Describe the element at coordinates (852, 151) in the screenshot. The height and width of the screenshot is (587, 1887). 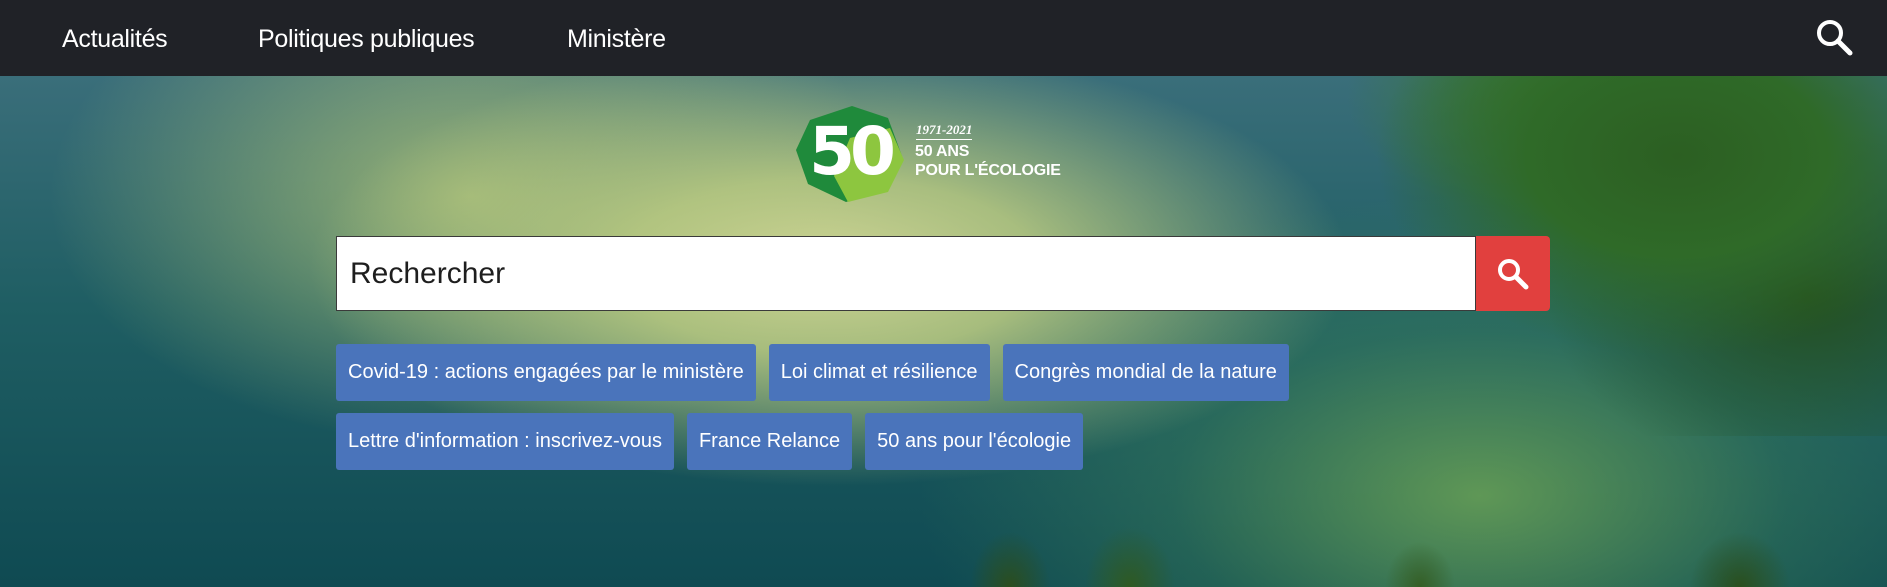
I see `logo-number: 50` at that location.